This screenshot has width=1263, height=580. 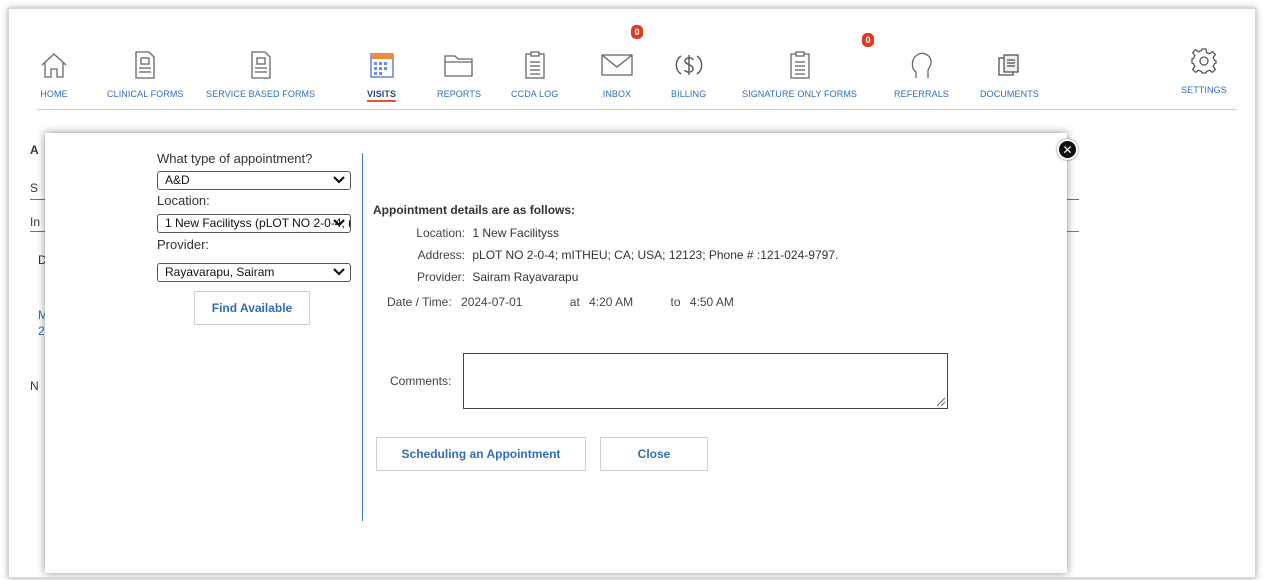 What do you see at coordinates (34, 386) in the screenshot?
I see `bg-fragment: N` at bounding box center [34, 386].